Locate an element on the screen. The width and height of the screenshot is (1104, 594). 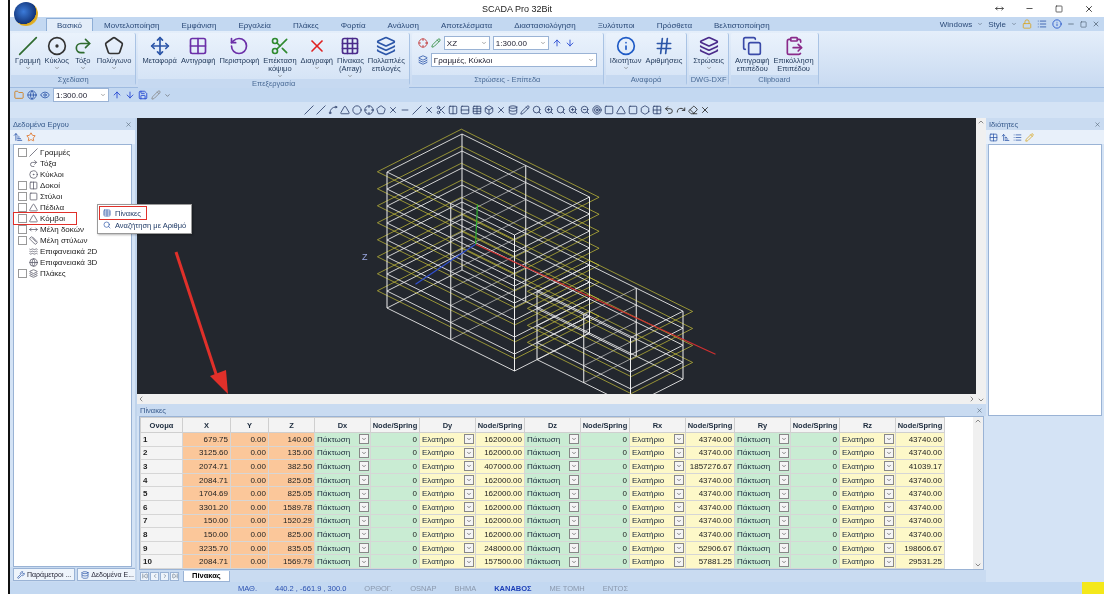
plane-select: XZ is located at coordinates (466, 43).